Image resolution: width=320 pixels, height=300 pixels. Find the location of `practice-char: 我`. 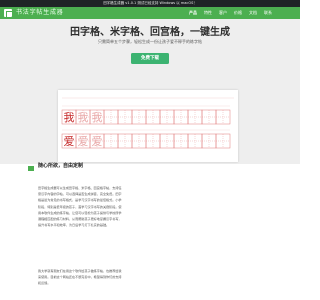

practice-char: 我 is located at coordinates (69, 117).